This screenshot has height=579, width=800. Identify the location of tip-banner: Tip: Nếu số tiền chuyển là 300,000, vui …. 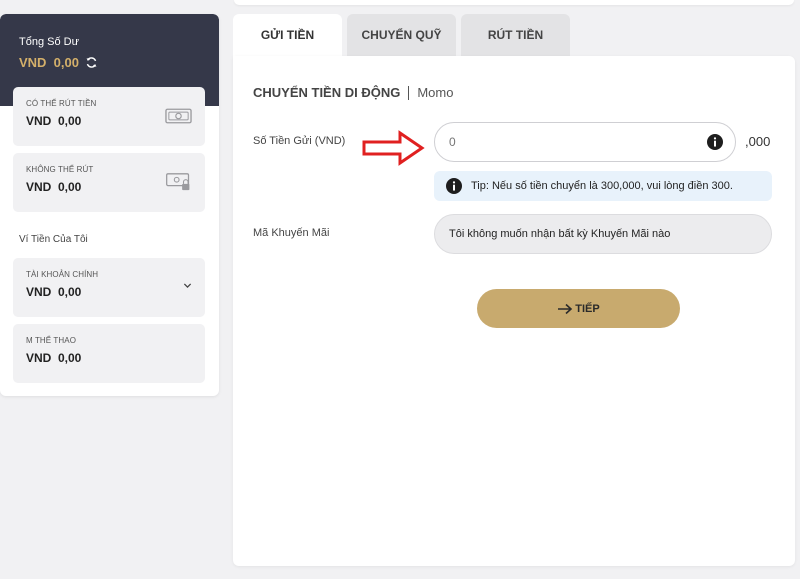
(603, 186).